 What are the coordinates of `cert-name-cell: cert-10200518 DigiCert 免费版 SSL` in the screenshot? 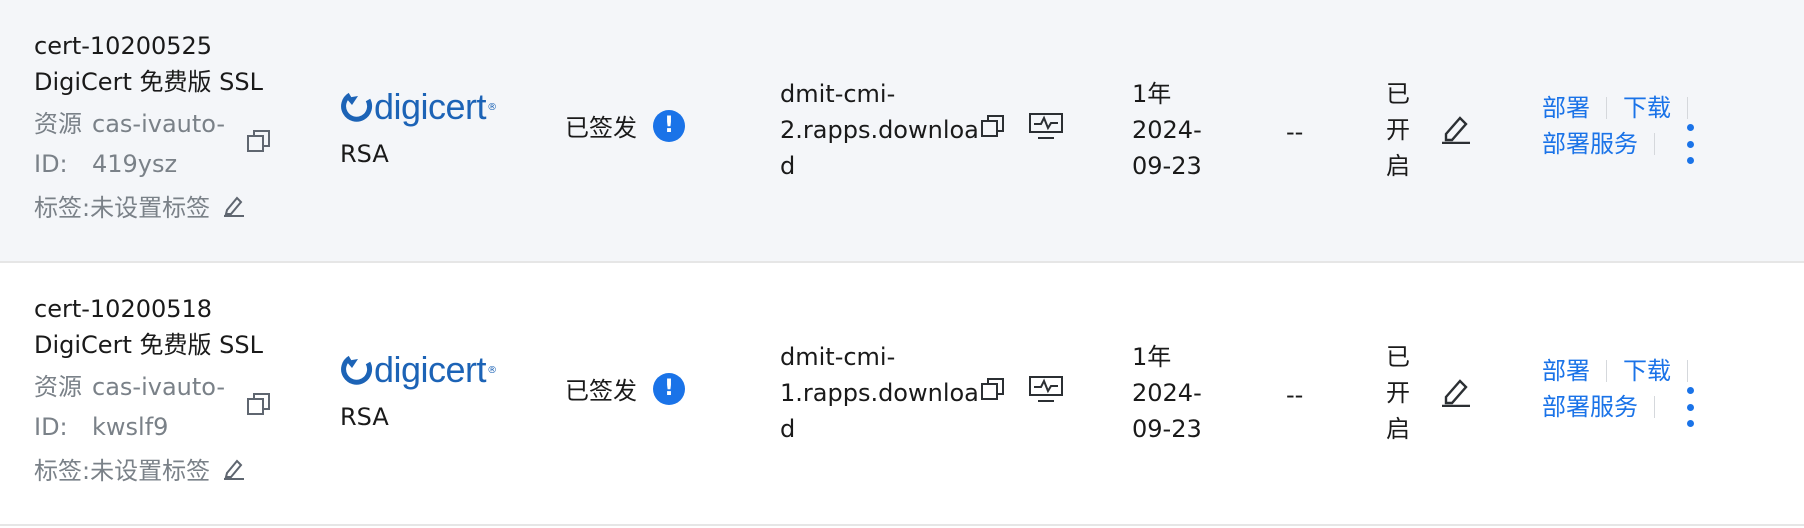 It's located at (148, 327).